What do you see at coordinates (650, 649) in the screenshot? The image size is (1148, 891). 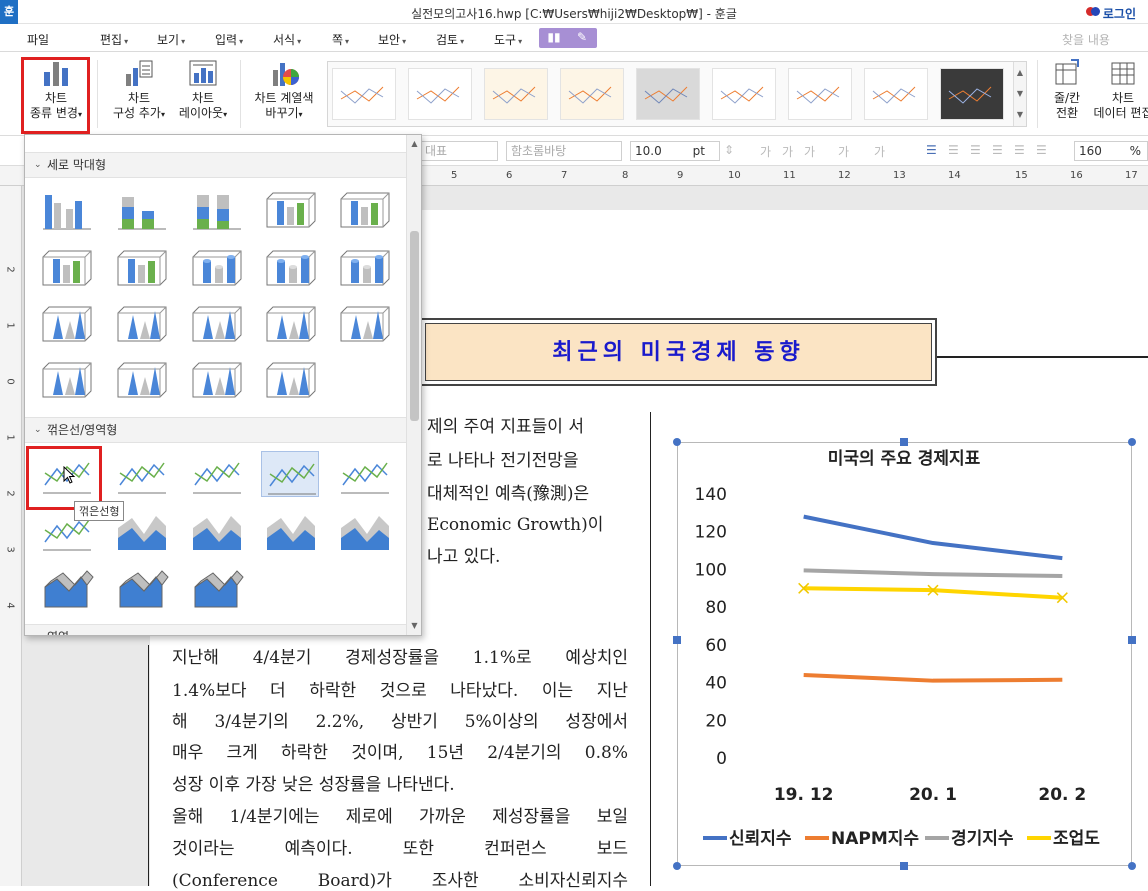 I see `table-border` at bounding box center [650, 649].